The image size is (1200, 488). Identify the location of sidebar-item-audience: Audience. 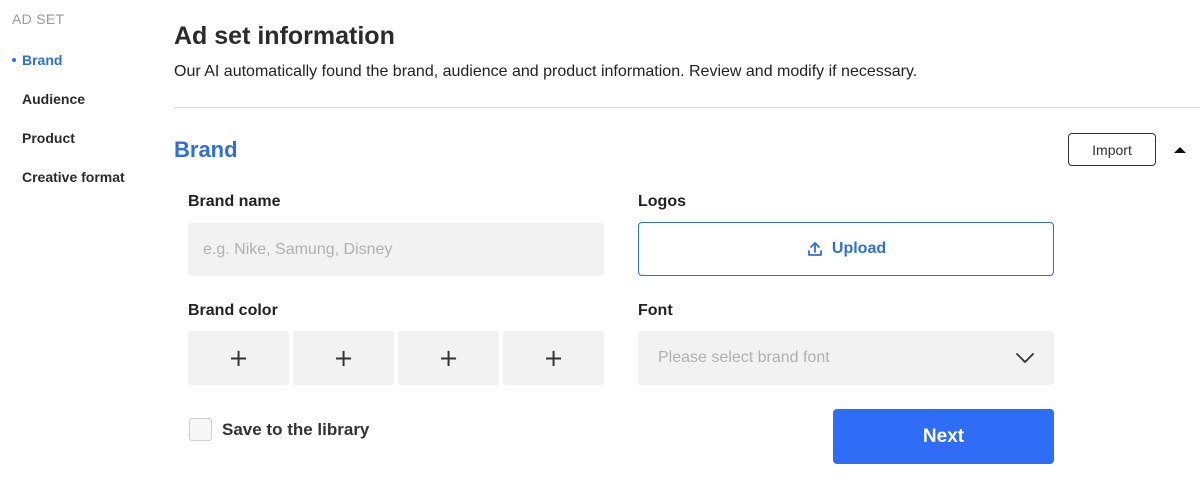
(53, 99).